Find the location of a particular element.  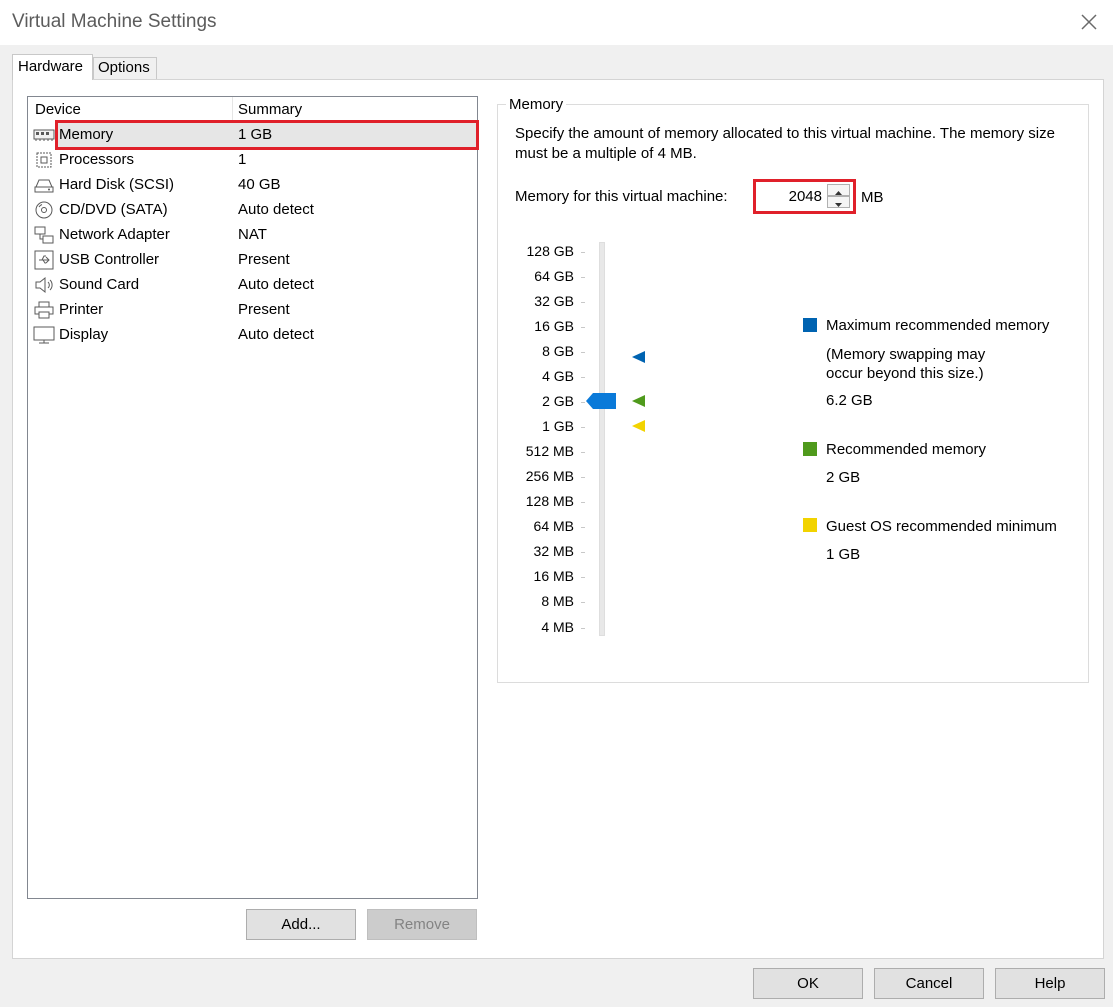

memory-icon is located at coordinates (44, 135).